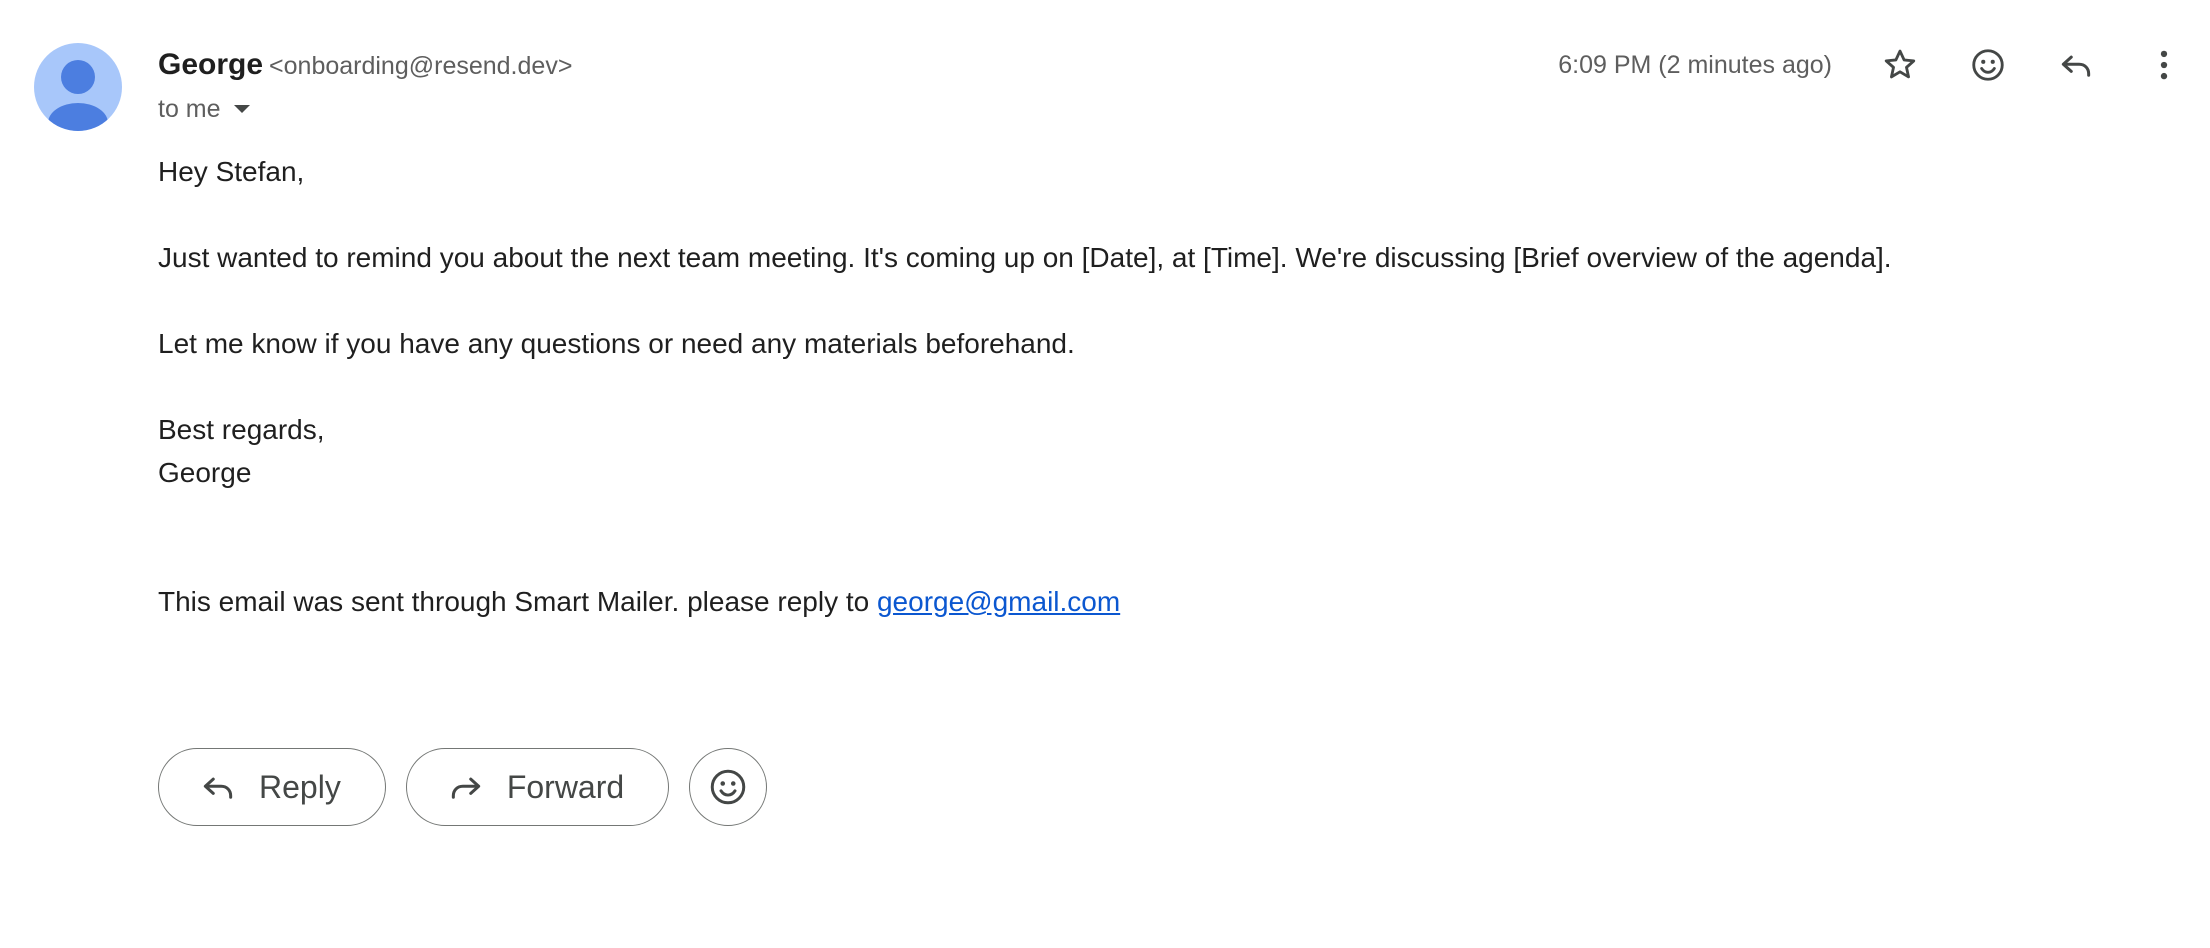 The image size is (2210, 948). I want to click on recipient-label: to me, so click(189, 108).